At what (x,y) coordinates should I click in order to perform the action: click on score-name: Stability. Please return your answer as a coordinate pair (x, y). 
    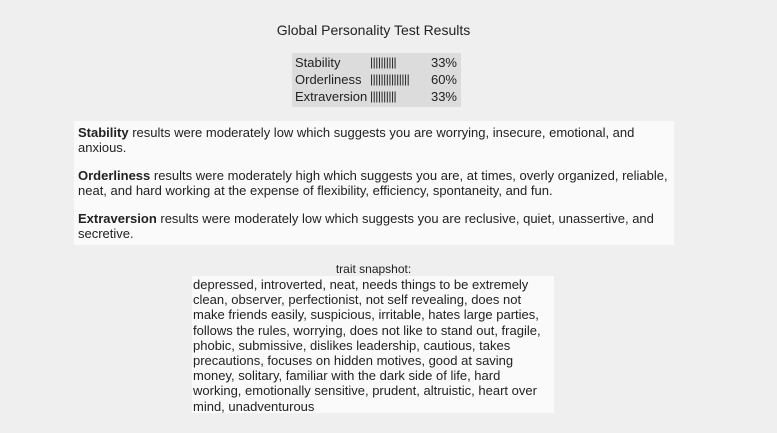
    Looking at the image, I should click on (318, 62).